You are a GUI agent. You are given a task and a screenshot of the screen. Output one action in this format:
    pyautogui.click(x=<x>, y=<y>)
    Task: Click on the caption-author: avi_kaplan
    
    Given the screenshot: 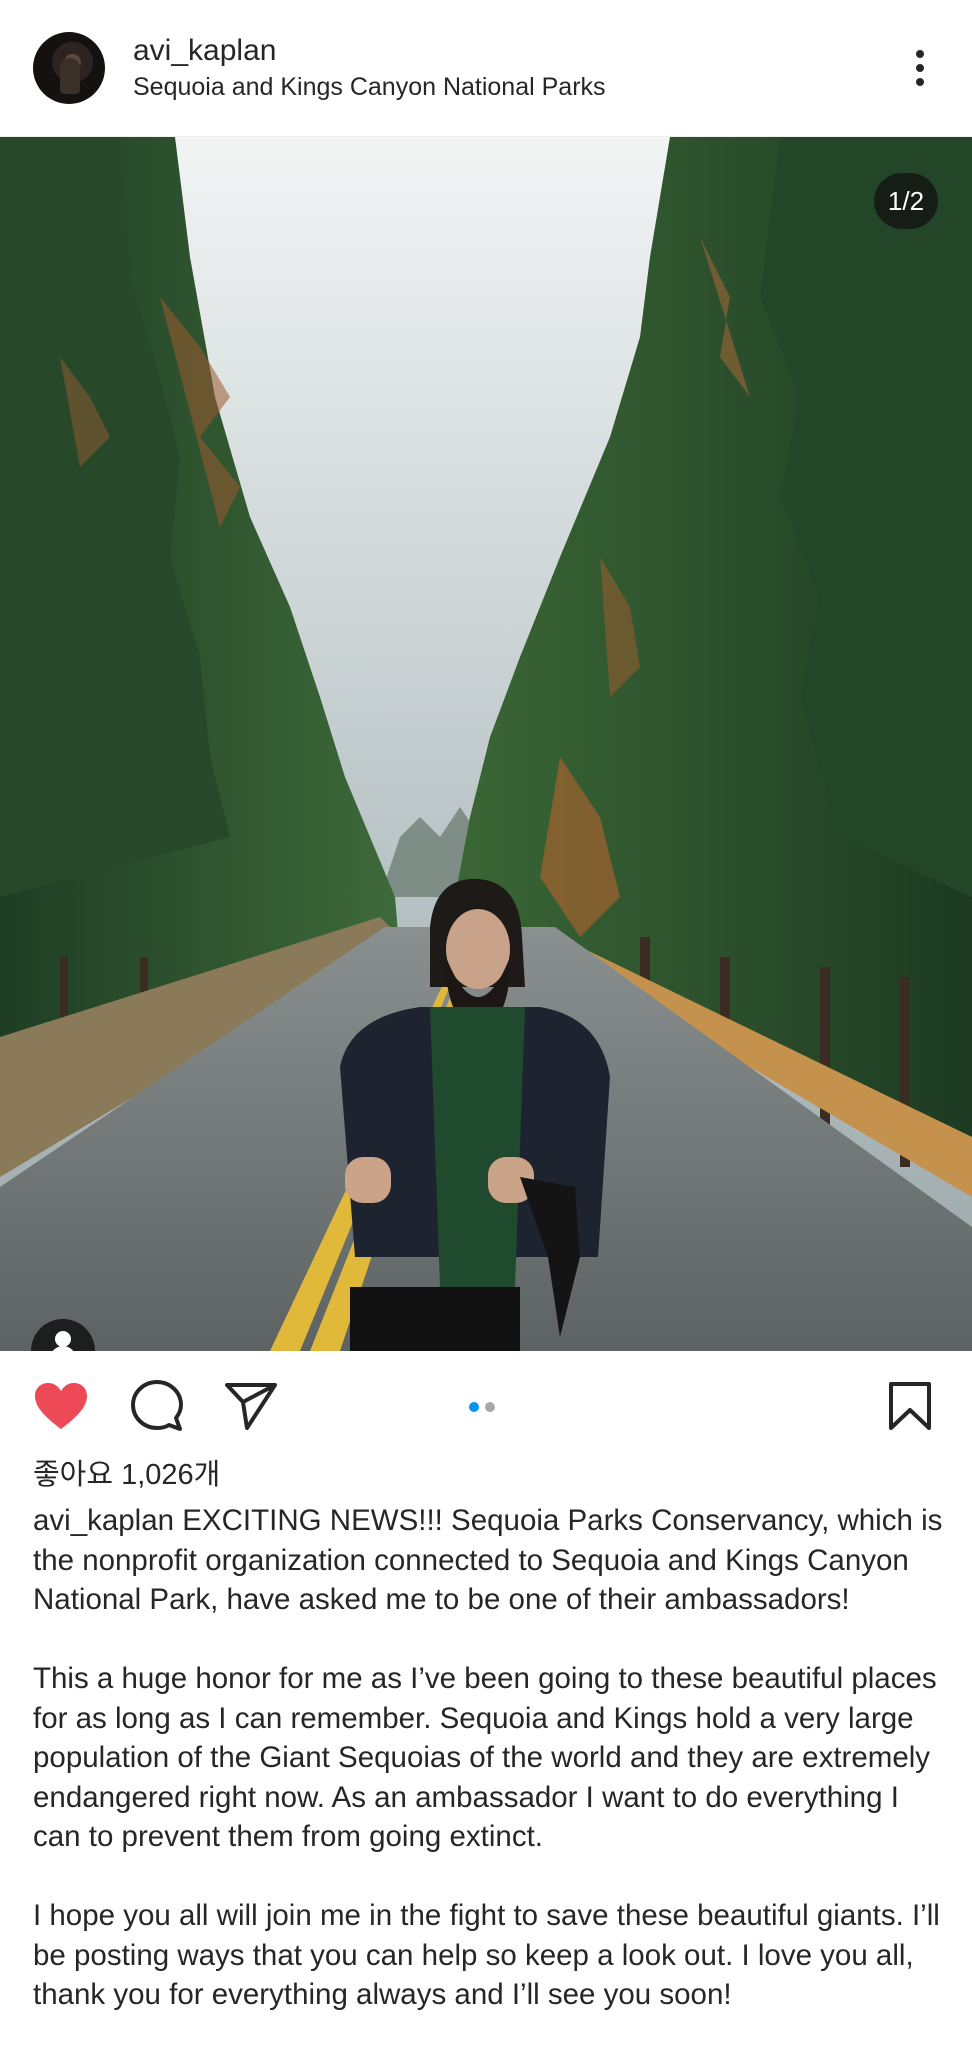 What is the action you would take?
    pyautogui.click(x=103, y=1520)
    